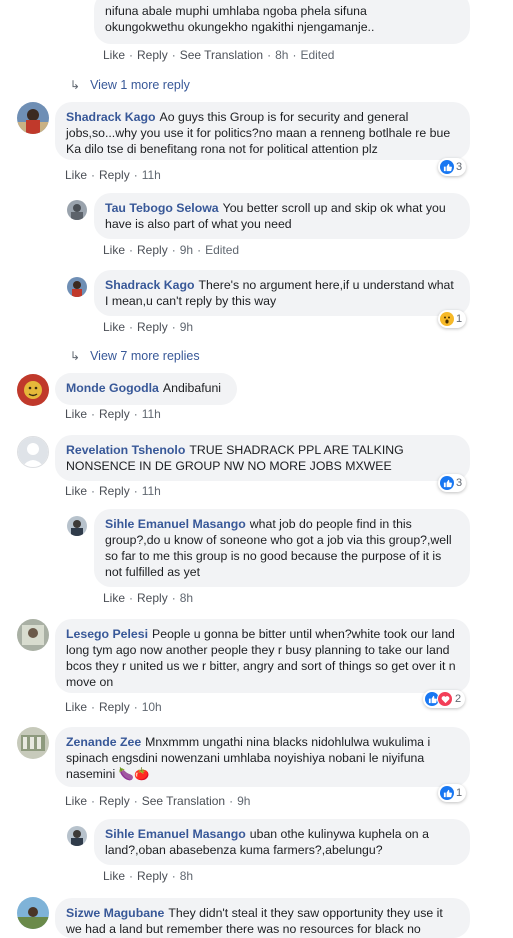  Describe the element at coordinates (171, 250) in the screenshot. I see `comment-actions: Like · Reply · 9h · Edited` at that location.